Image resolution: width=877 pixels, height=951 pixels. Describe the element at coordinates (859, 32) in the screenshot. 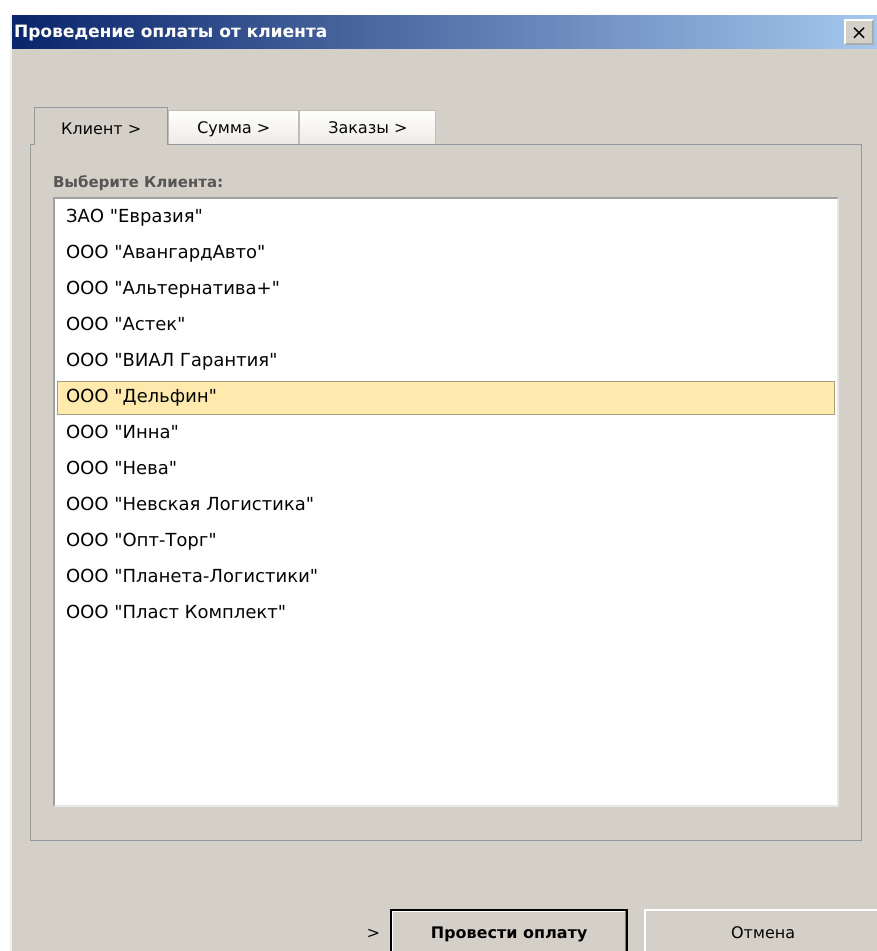

I see `close-button: ×` at that location.